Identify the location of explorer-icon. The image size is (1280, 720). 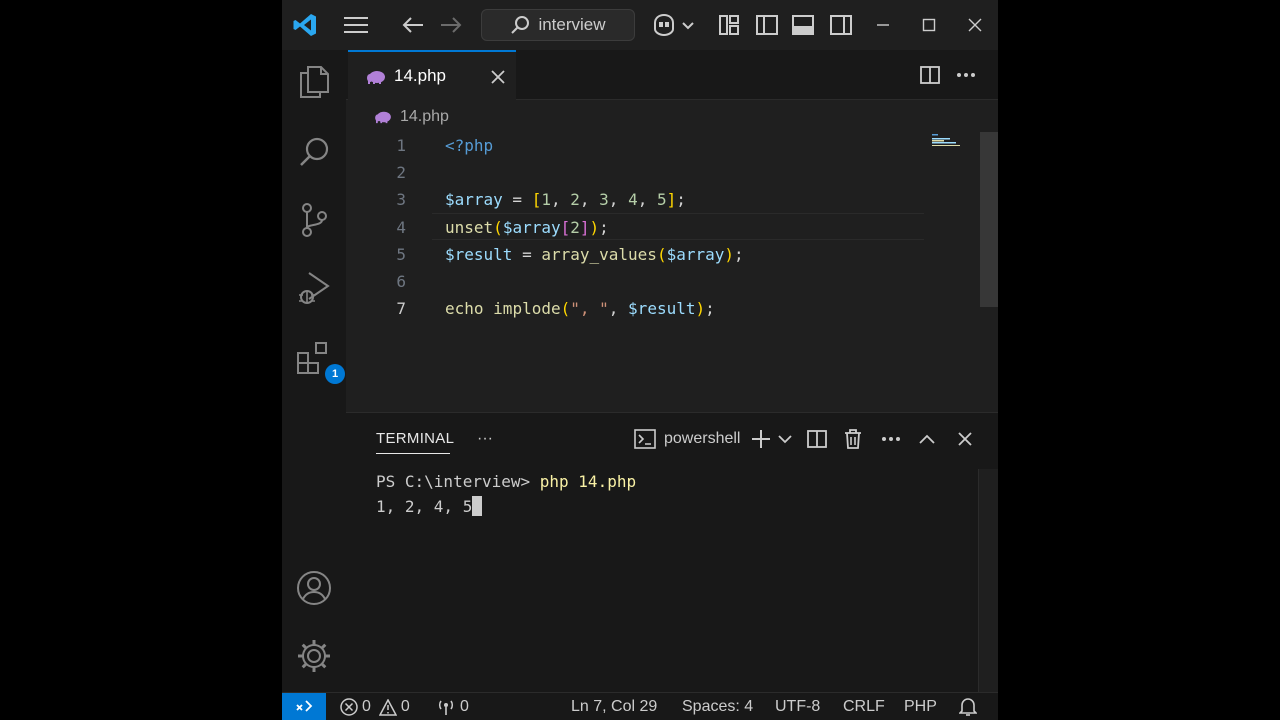
(314, 82).